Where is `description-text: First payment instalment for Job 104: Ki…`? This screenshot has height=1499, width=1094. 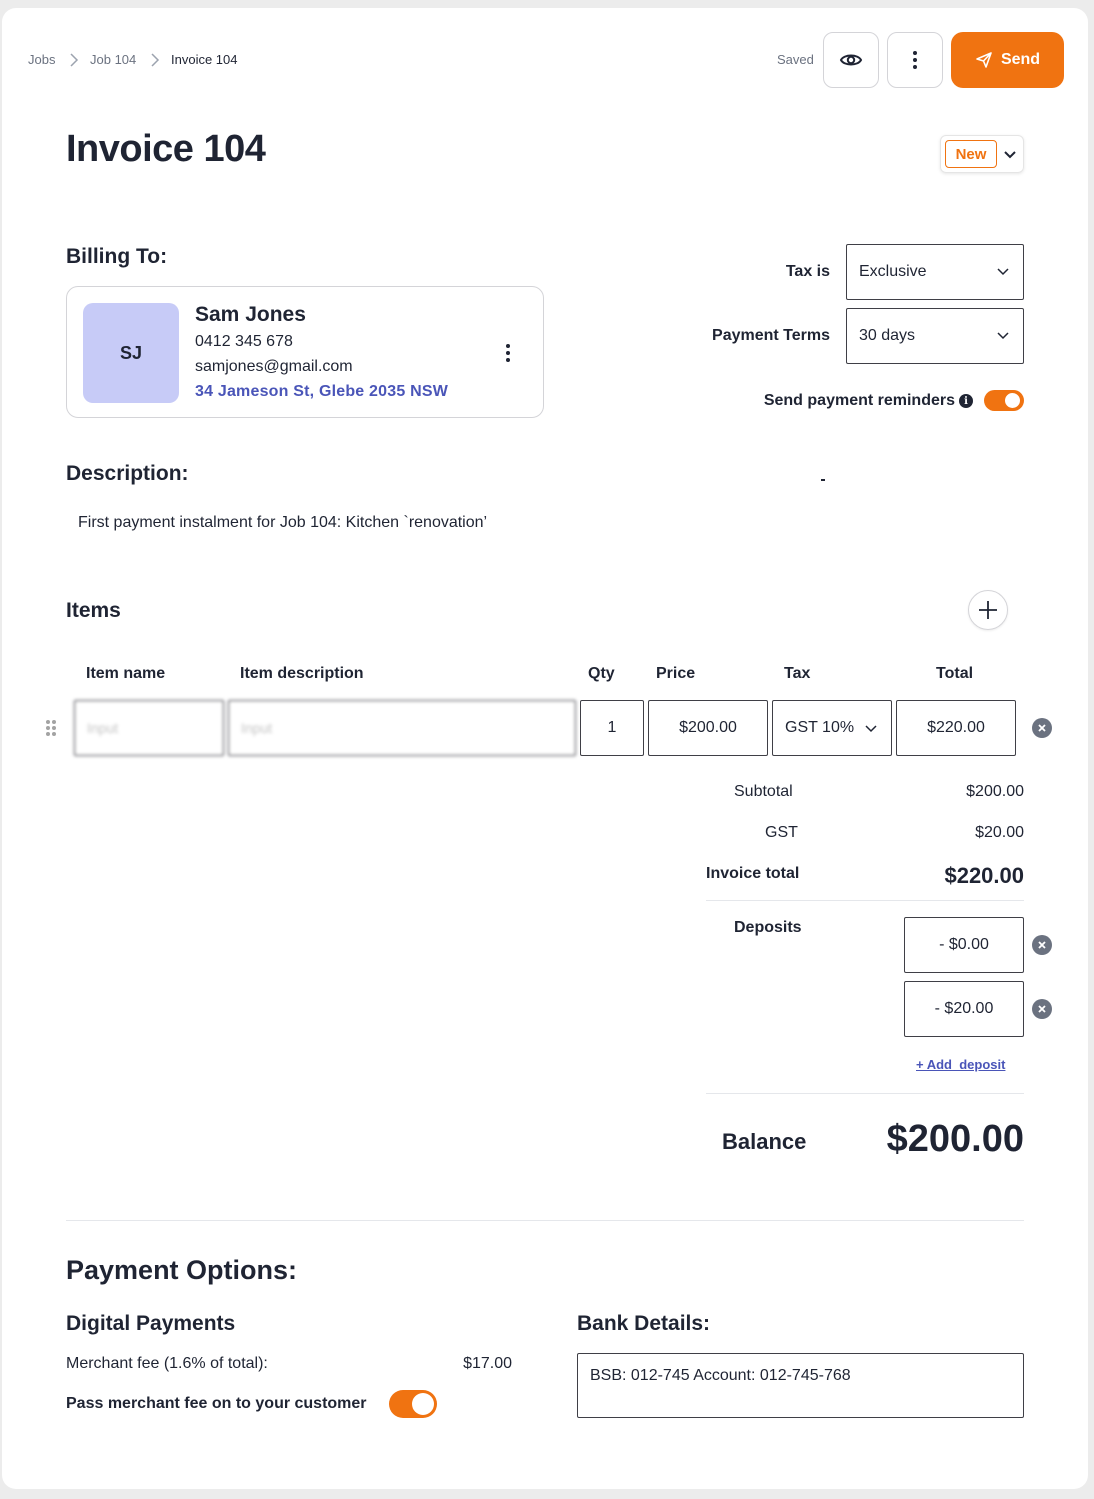
description-text: First payment instalment for Job 104: Ki… is located at coordinates (282, 523).